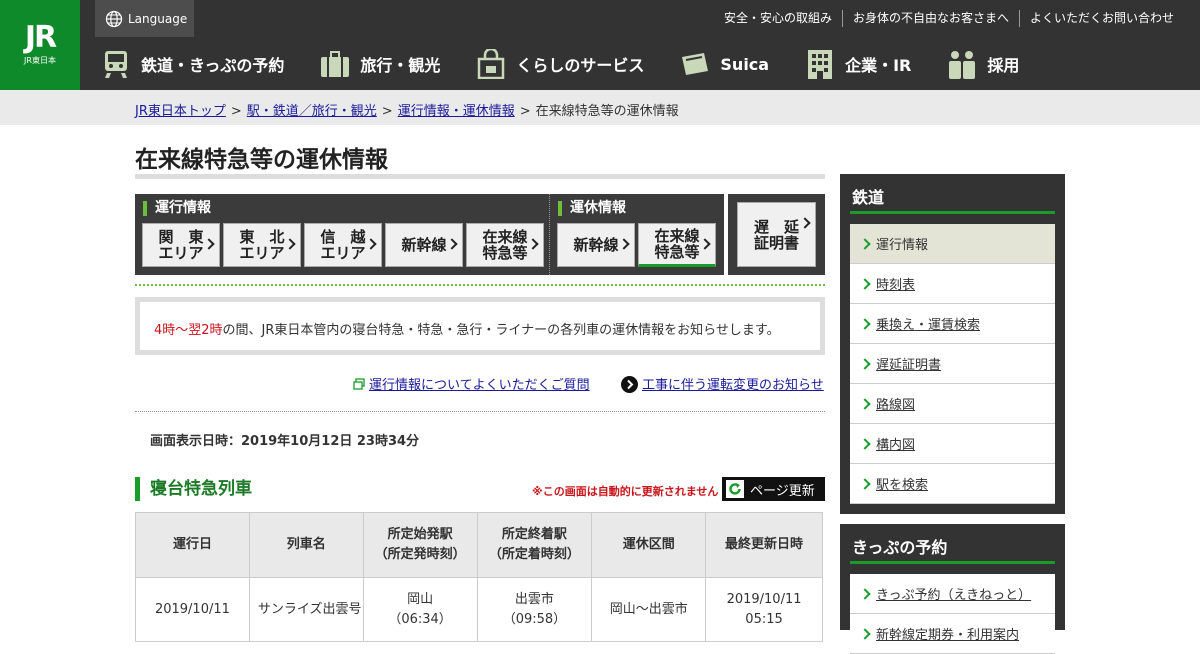  Describe the element at coordinates (359, 384) in the screenshot. I see `external-window-icon` at that location.